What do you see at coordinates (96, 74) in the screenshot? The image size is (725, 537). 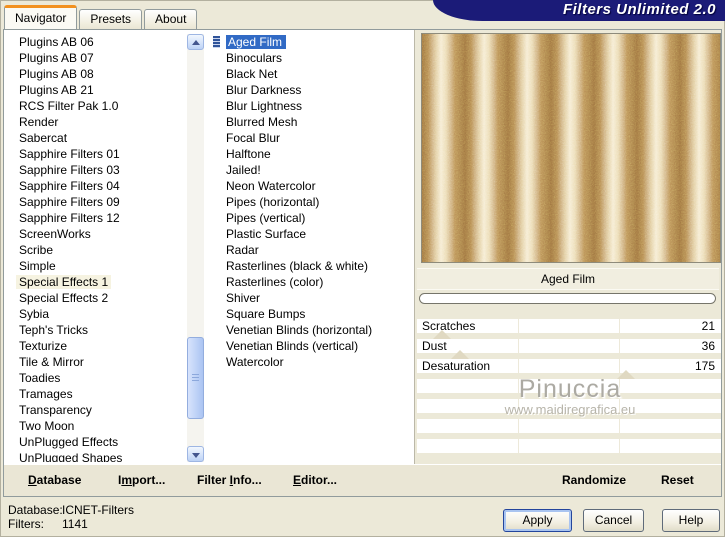 I see `category-item: Plugins AB 08` at bounding box center [96, 74].